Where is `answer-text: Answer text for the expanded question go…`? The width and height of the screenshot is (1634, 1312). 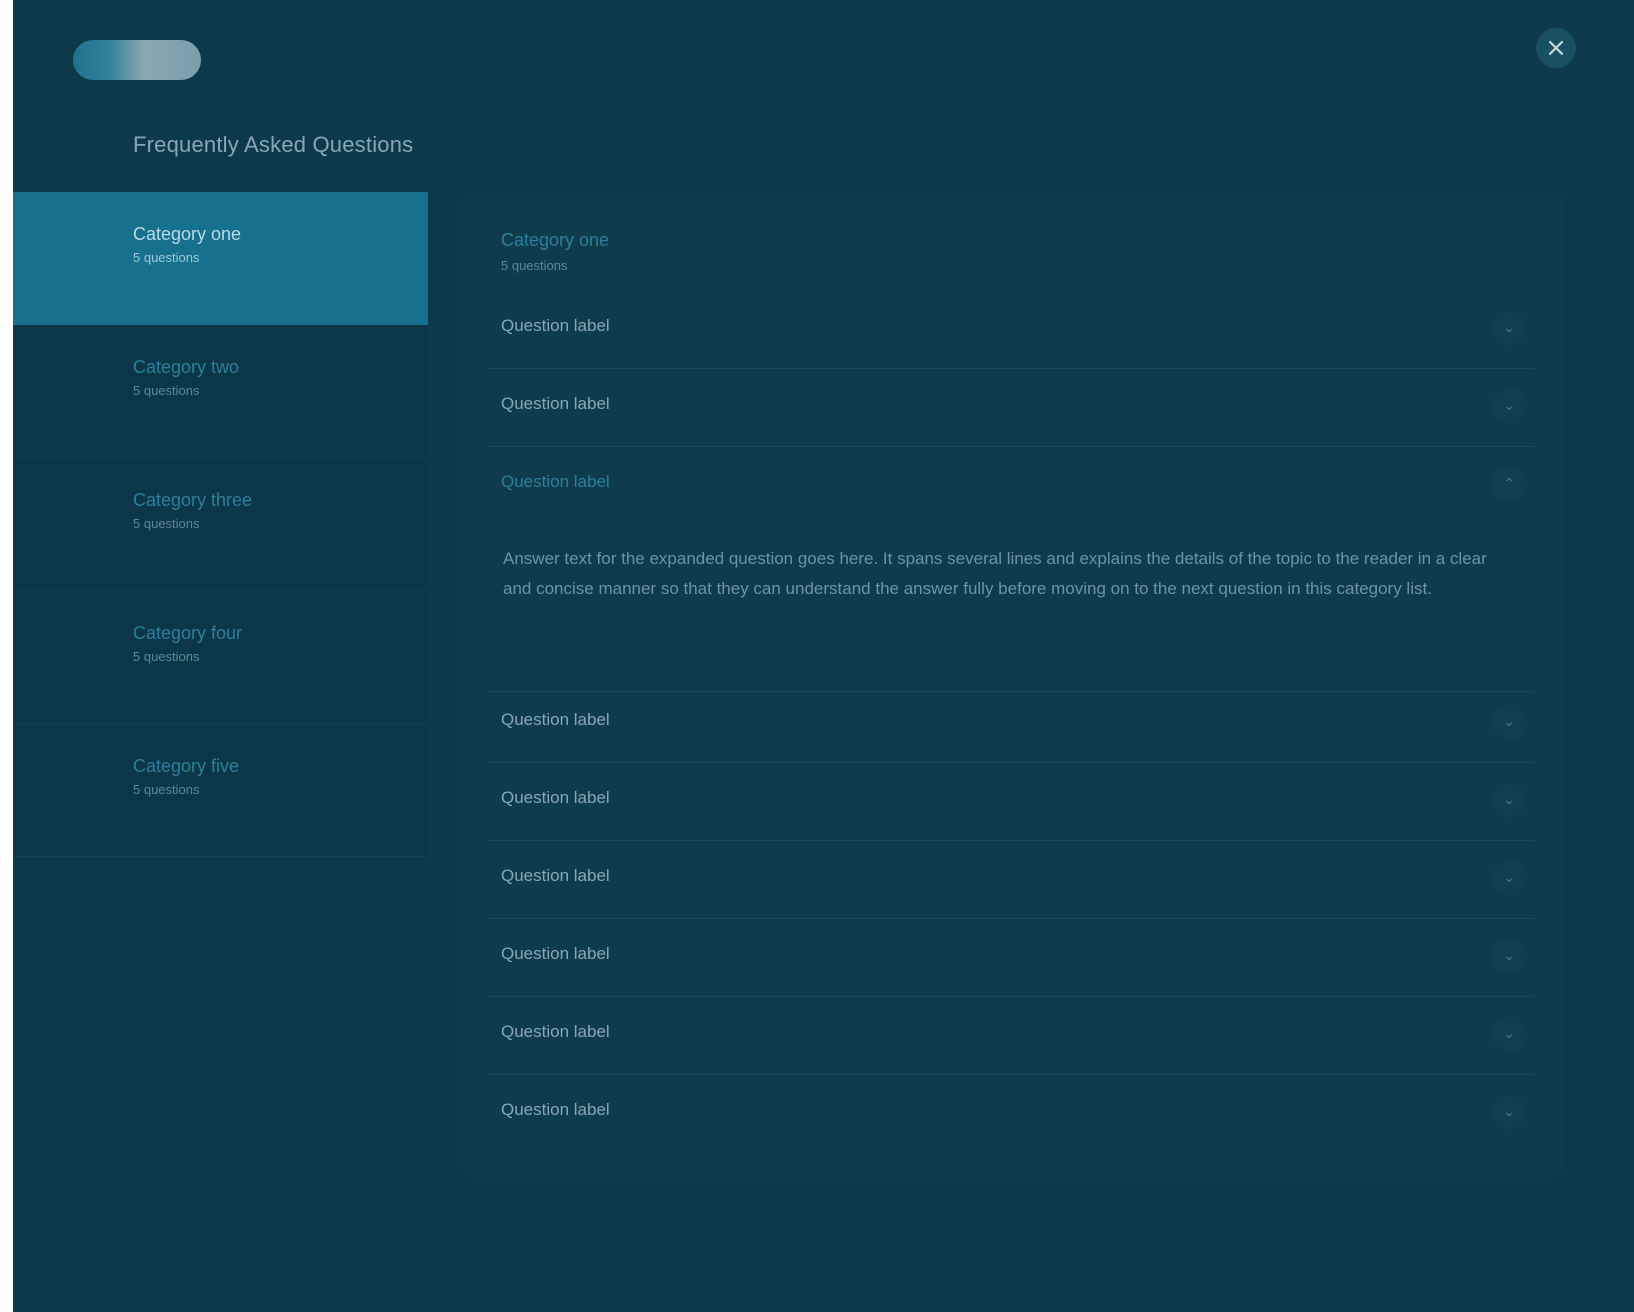 answer-text: Answer text for the expanded question go… is located at coordinates (995, 573).